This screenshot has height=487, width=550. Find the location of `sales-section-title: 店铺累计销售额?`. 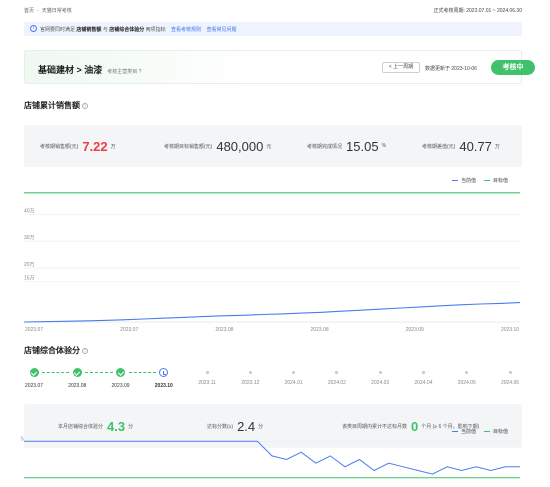

sales-section-title: 店铺累计销售额? is located at coordinates (56, 105).